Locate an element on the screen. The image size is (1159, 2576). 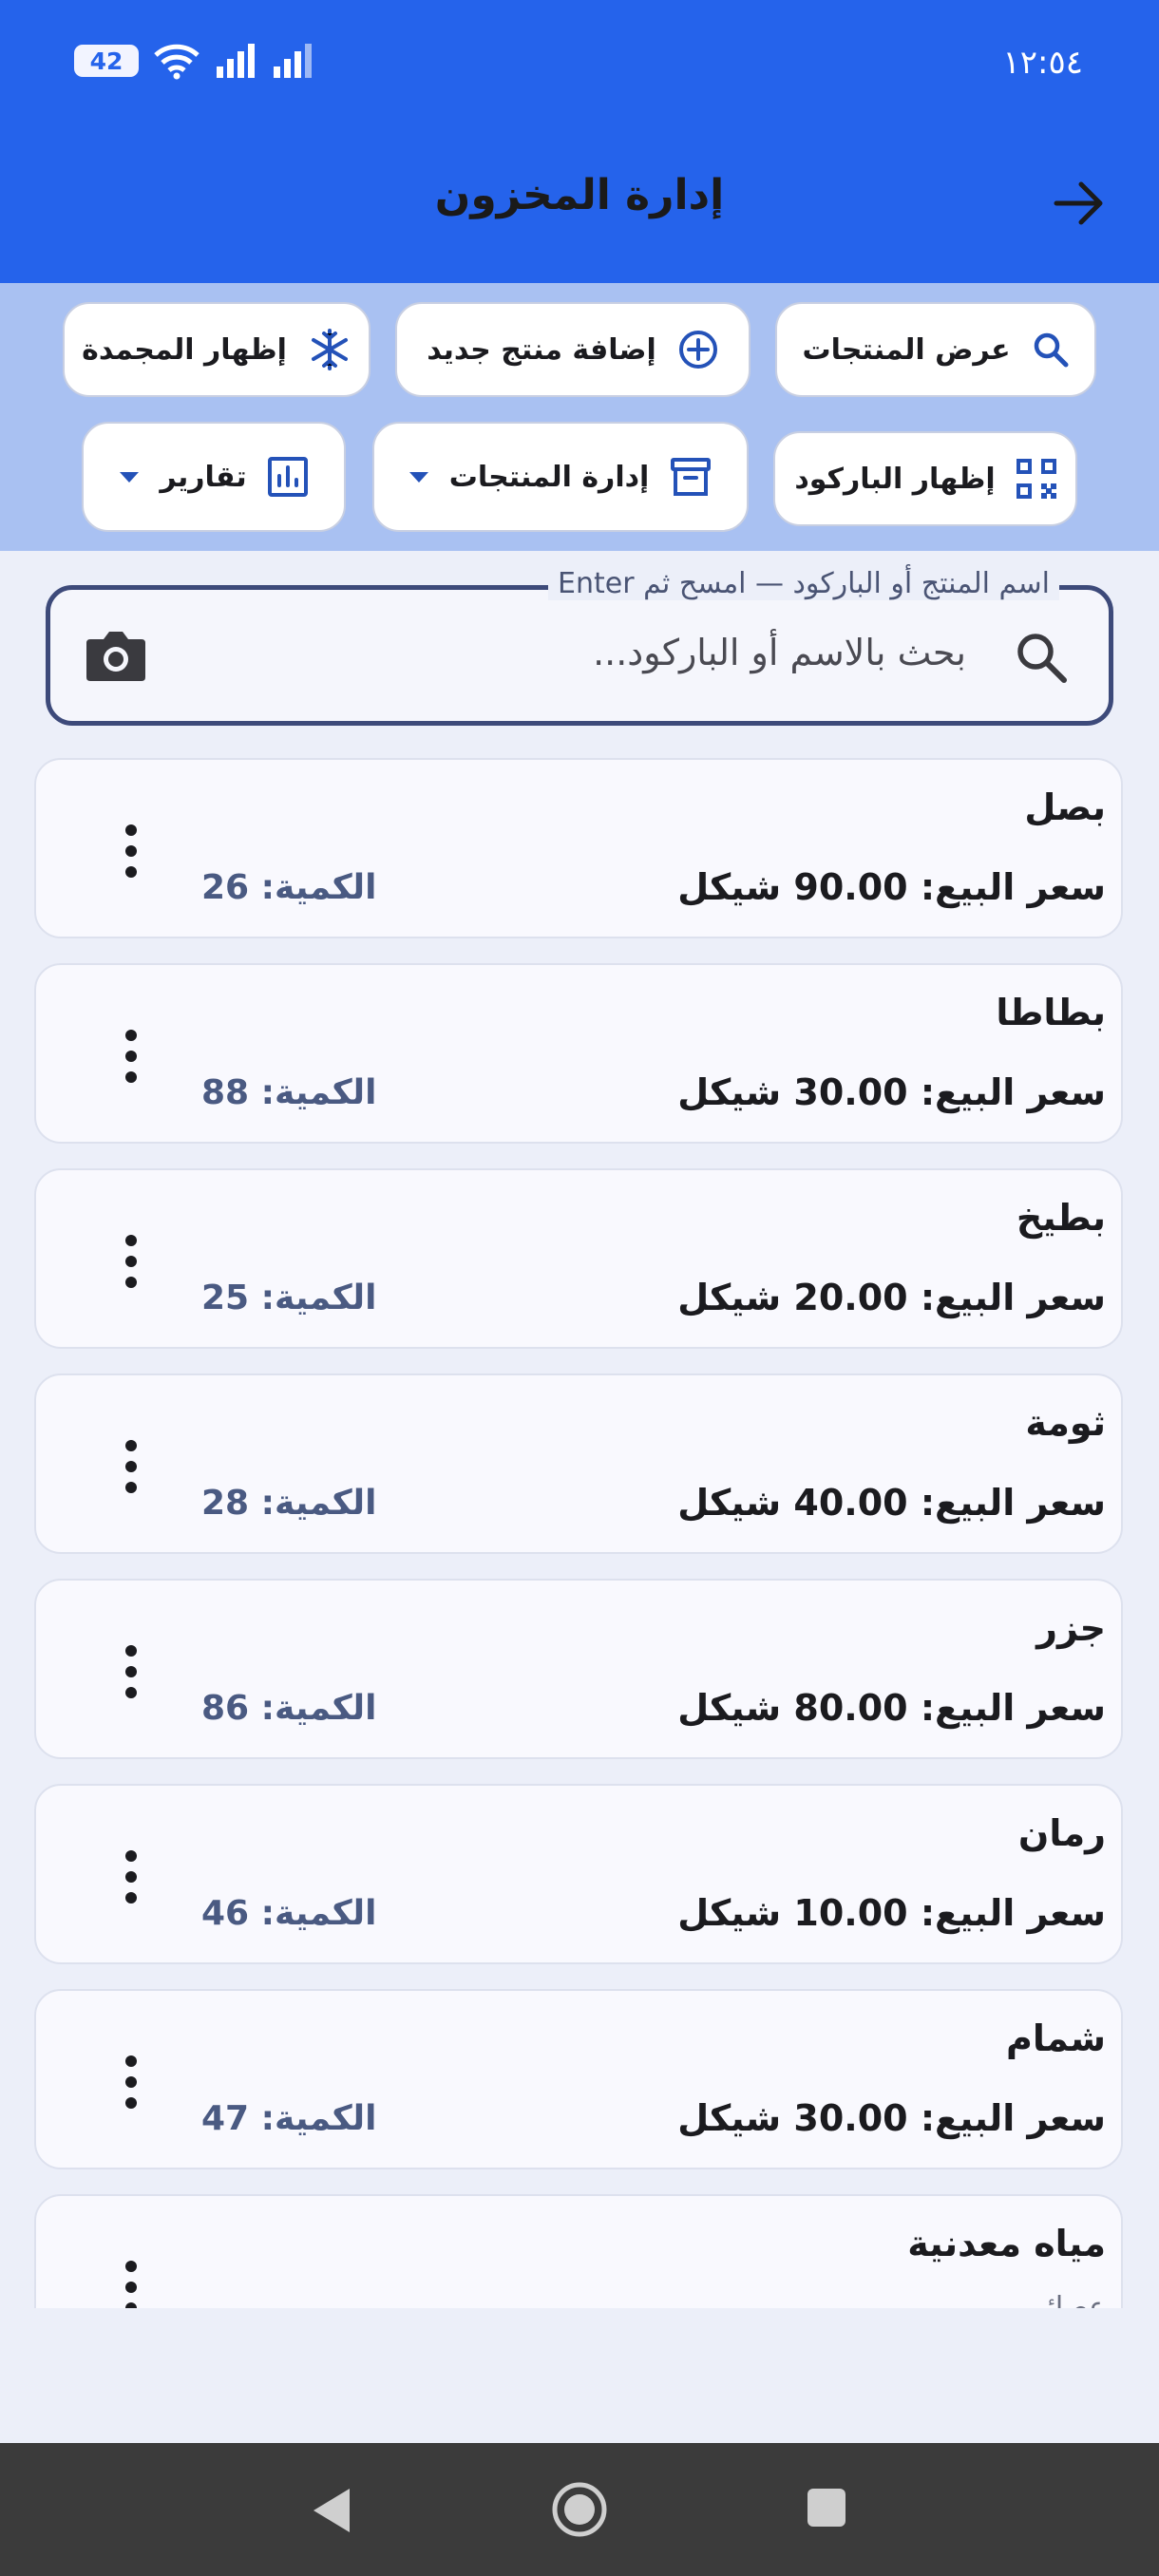
app-bar: 42 ١٢:٥٤ إدارة المخزون is located at coordinates (579, 141).